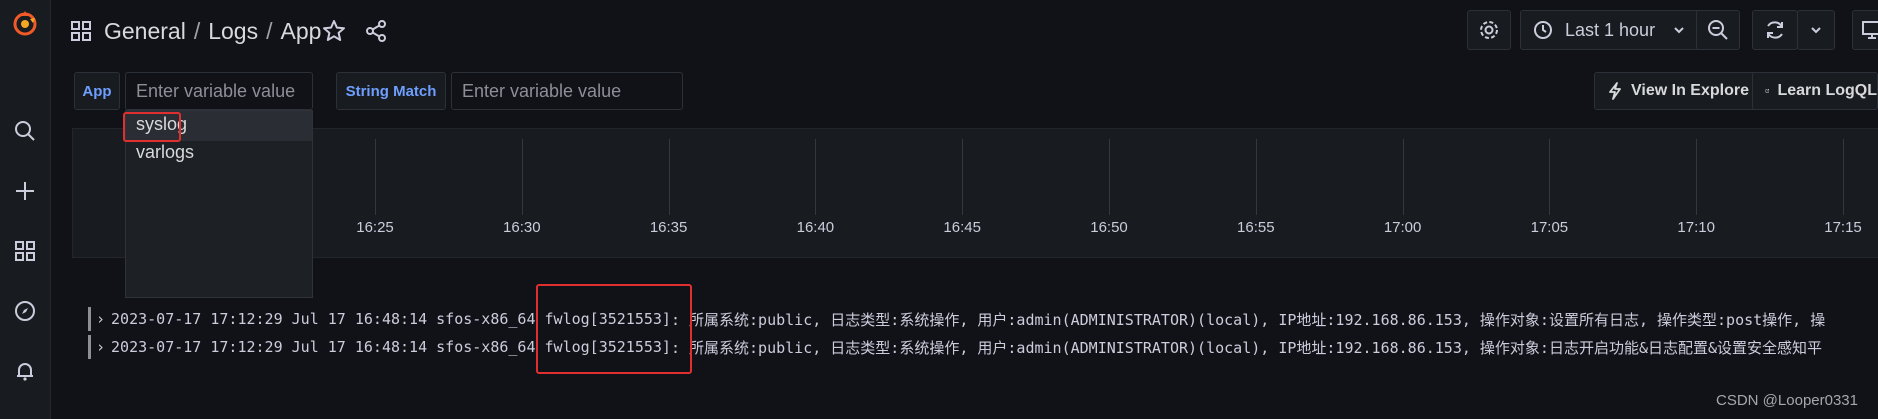 This screenshot has width=1878, height=419. I want to click on time-range-label: Last 1 hour, so click(1610, 29).